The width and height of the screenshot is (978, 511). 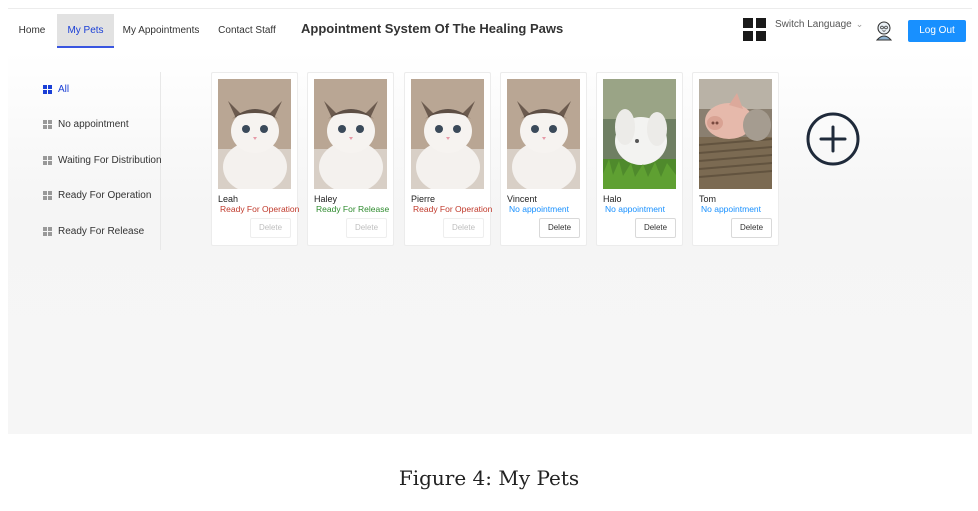 What do you see at coordinates (326, 199) in the screenshot?
I see `pet-name: Haley` at bounding box center [326, 199].